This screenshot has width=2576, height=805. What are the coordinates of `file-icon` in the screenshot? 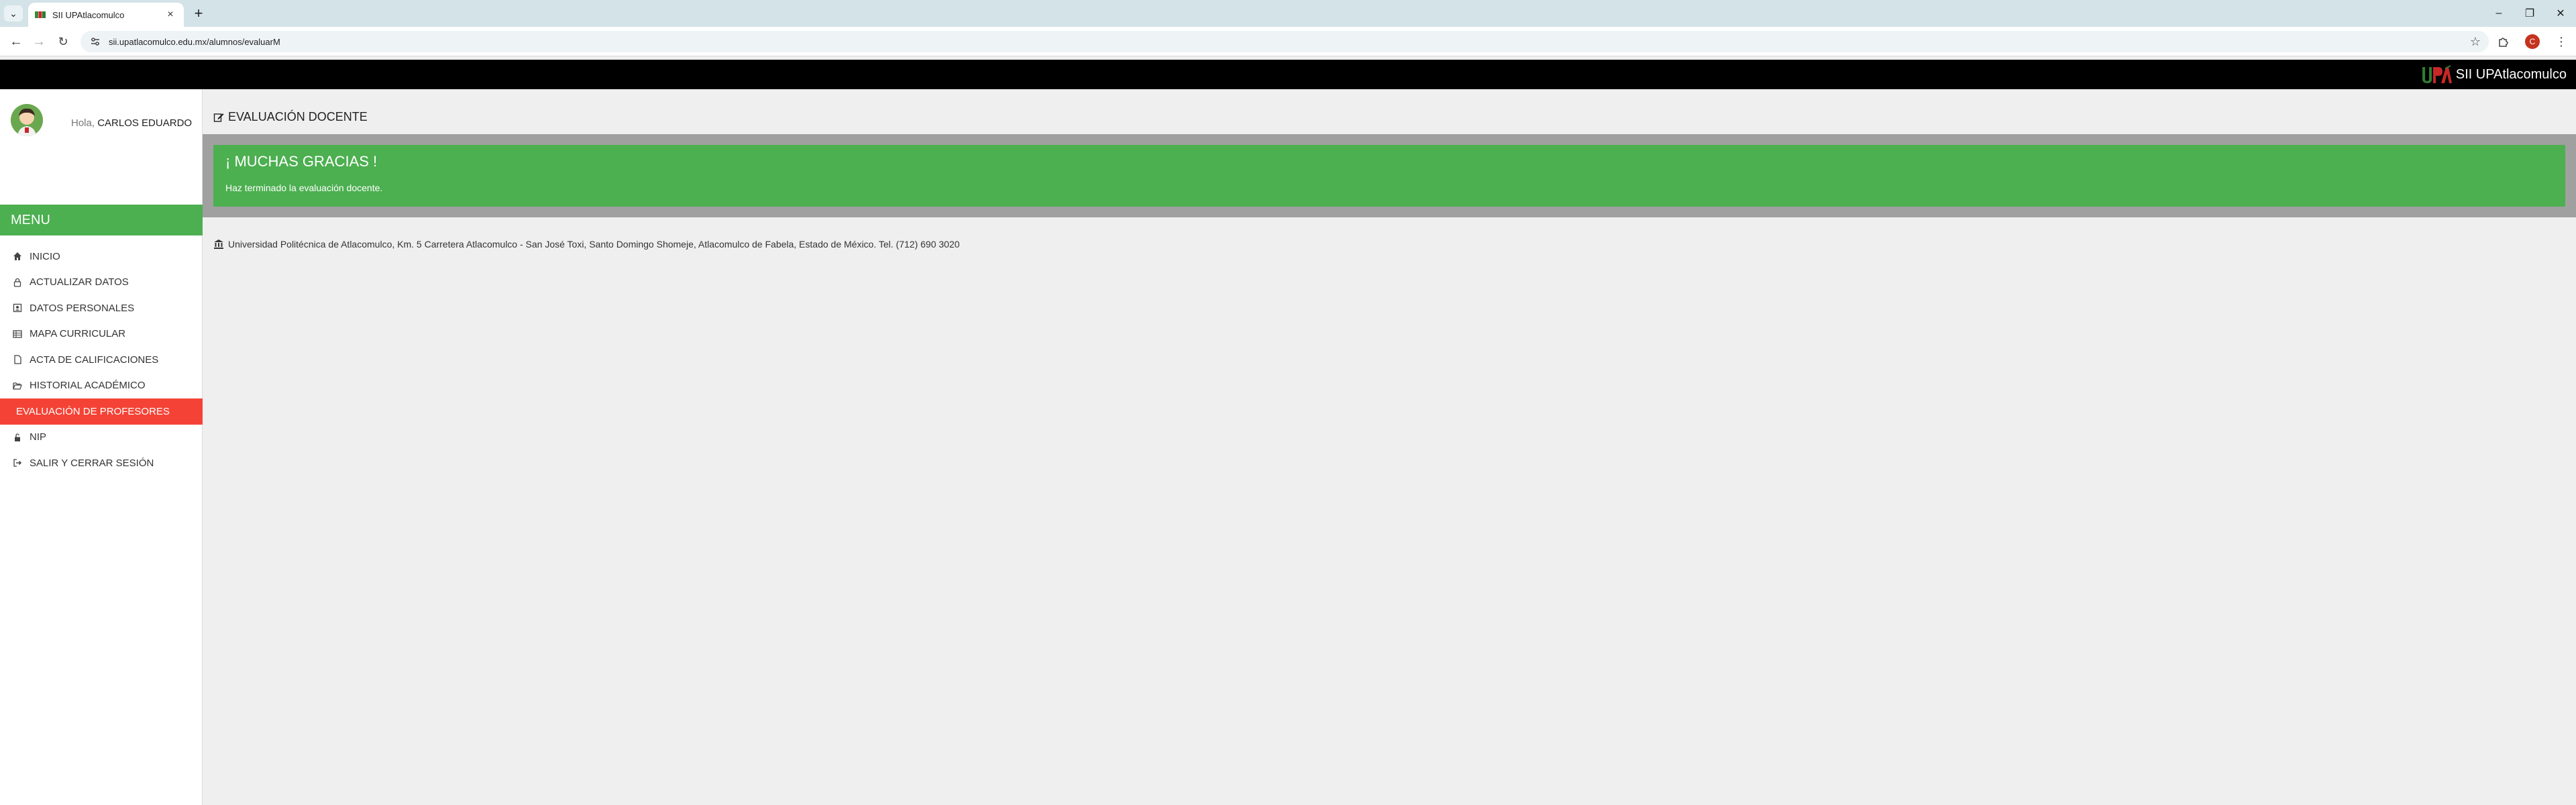 It's located at (17, 359).